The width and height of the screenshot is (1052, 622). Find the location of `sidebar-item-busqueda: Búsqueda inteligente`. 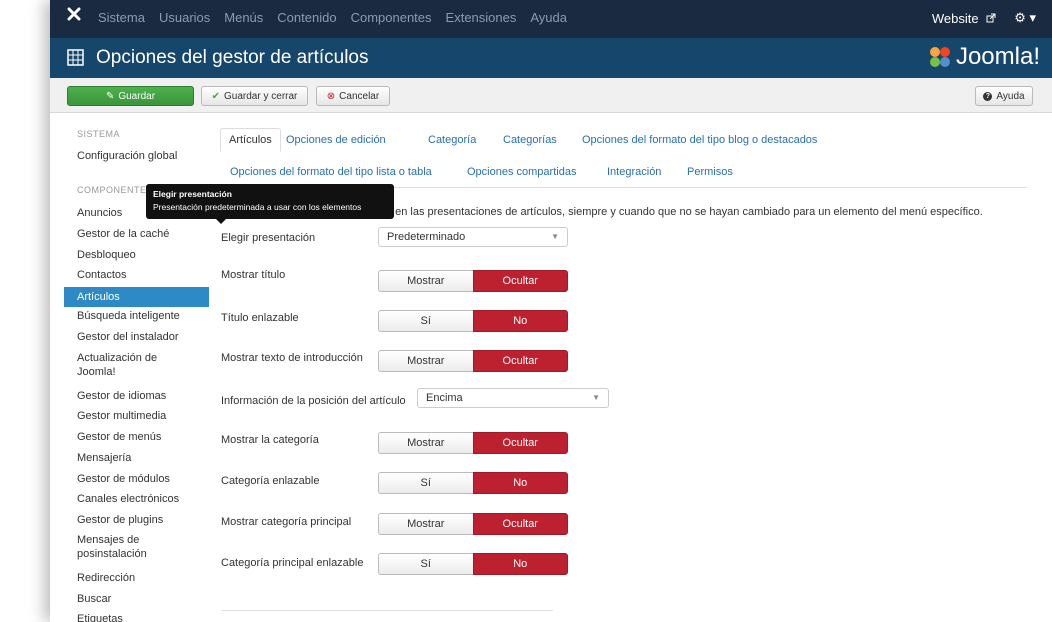

sidebar-item-busqueda: Búsqueda inteligente is located at coordinates (136, 316).